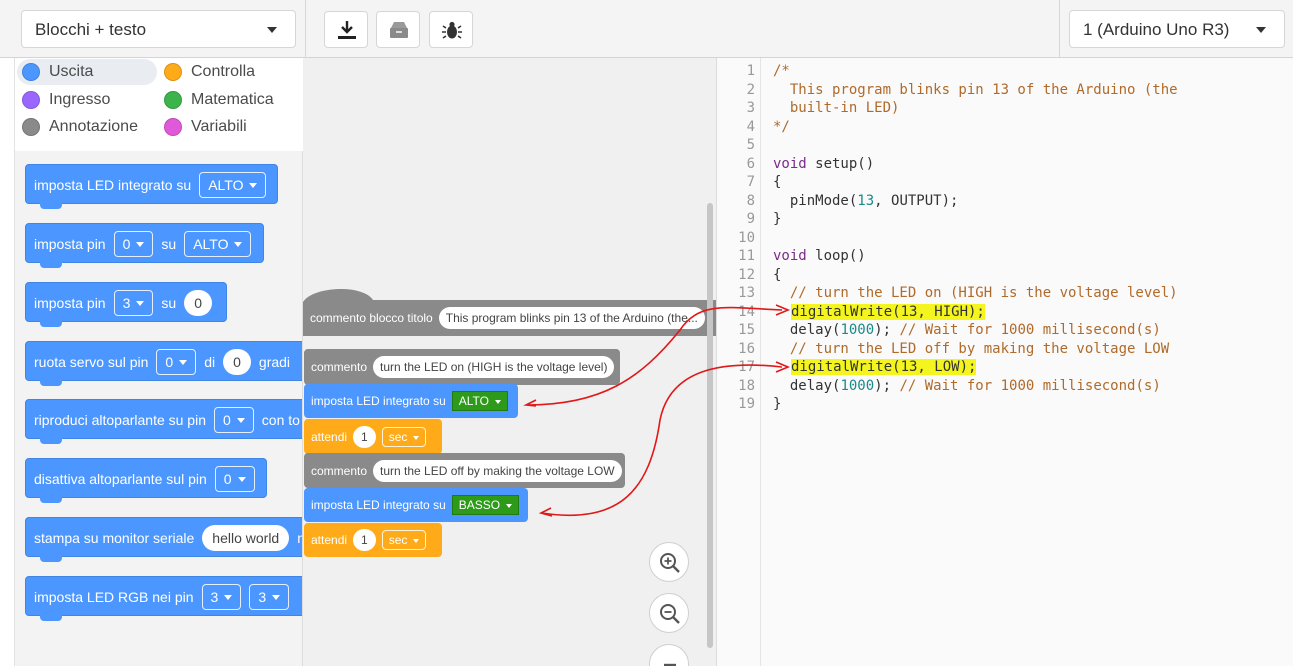 Image resolution: width=1293 pixels, height=666 pixels. What do you see at coordinates (451, 29) in the screenshot?
I see `debug-button` at bounding box center [451, 29].